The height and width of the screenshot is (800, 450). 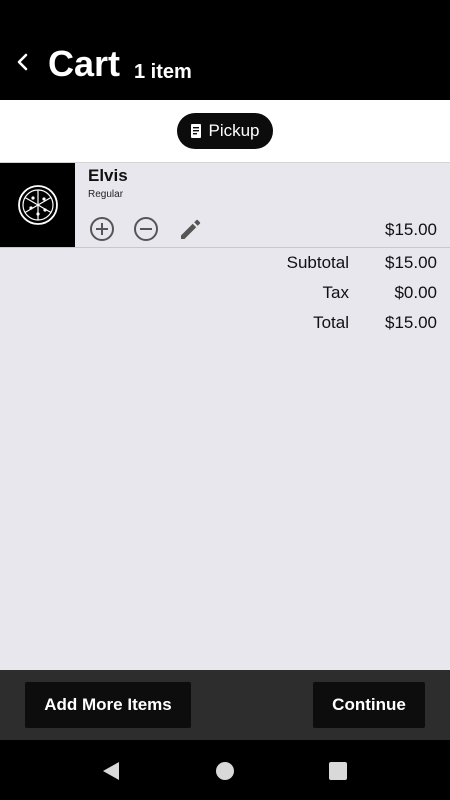 I want to click on chevron-left-icon, so click(x=22, y=62).